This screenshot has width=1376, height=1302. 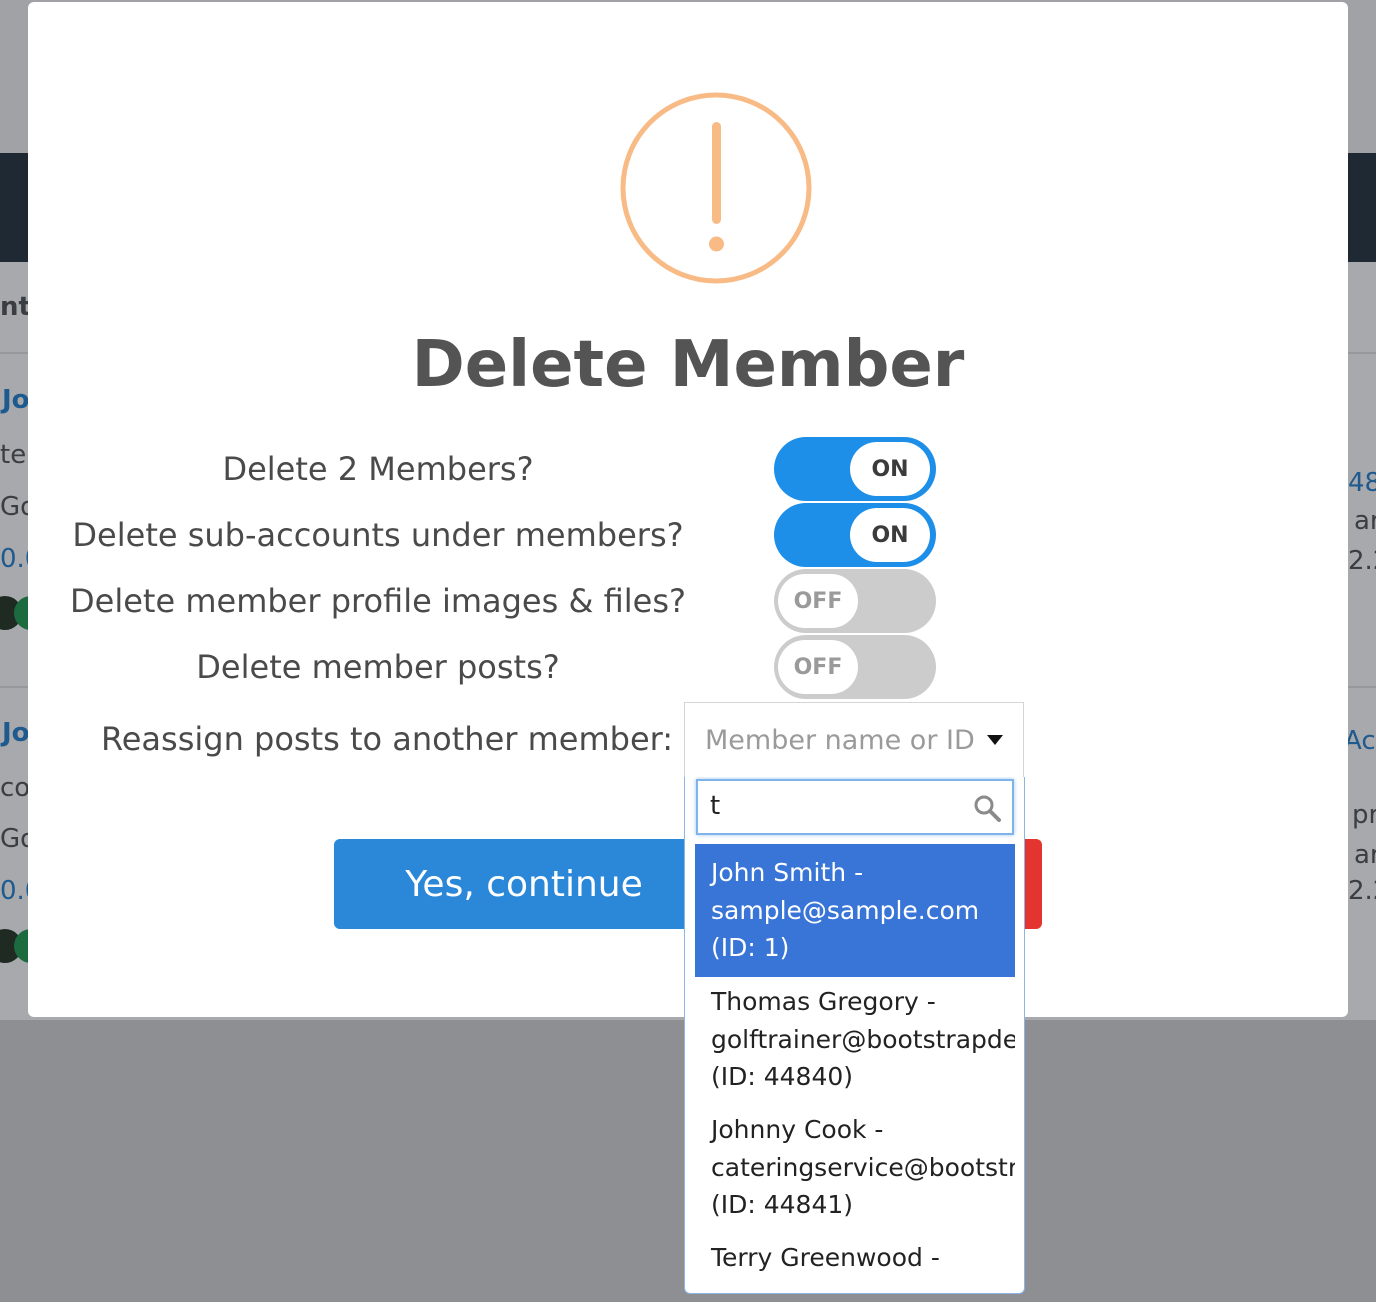 I want to click on option-id: (ID: 44840), so click(x=782, y=1076).